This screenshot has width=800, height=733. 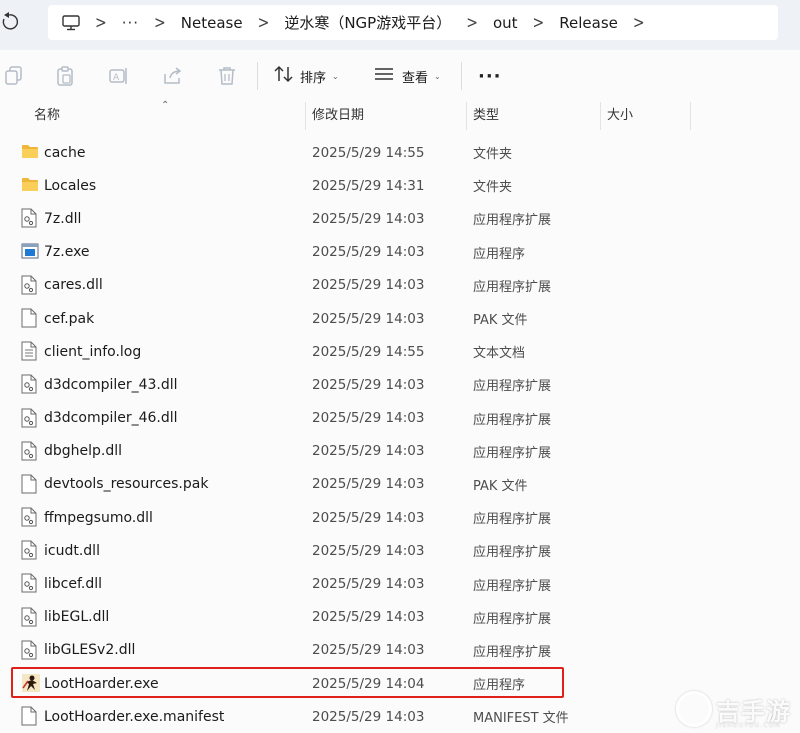 I want to click on sort-button: 排序 ⌄, so click(x=306, y=76).